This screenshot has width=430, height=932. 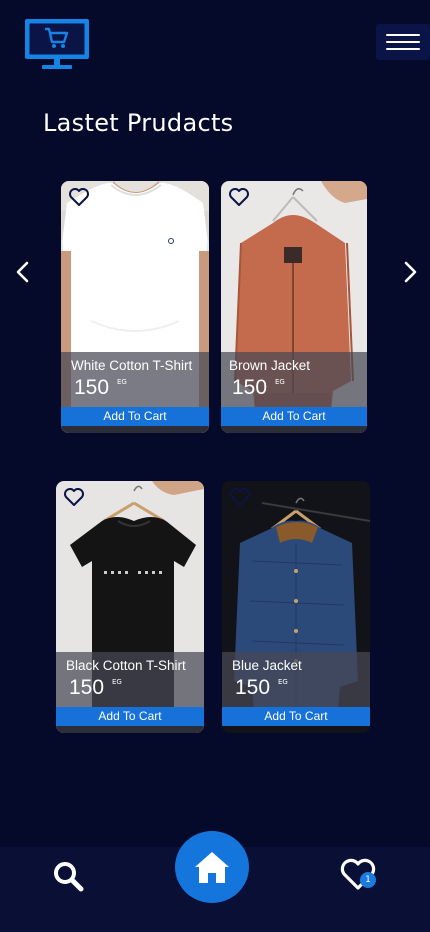 What do you see at coordinates (296, 607) in the screenshot?
I see `product-card: Blue Jacket 150 EG Add To Cart` at bounding box center [296, 607].